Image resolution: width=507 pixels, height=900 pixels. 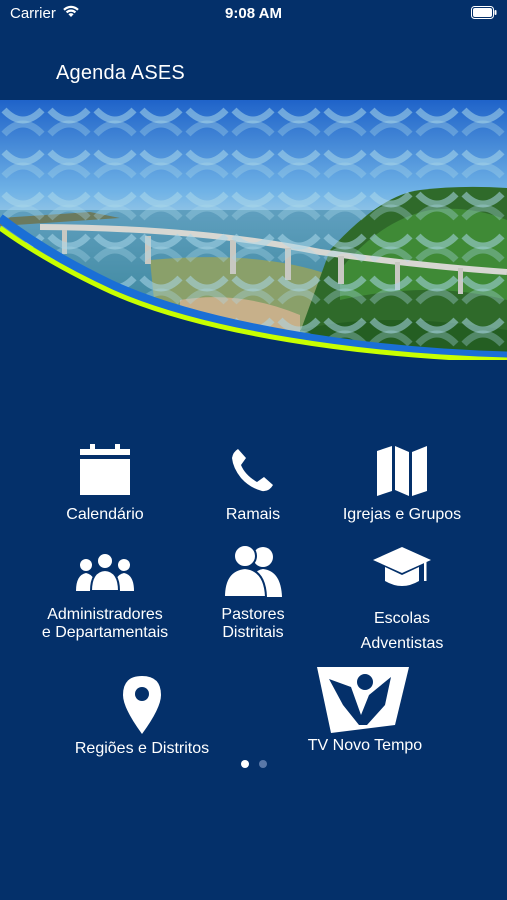 I want to click on administradores-label-line2: e Departamentais, so click(x=105, y=632).